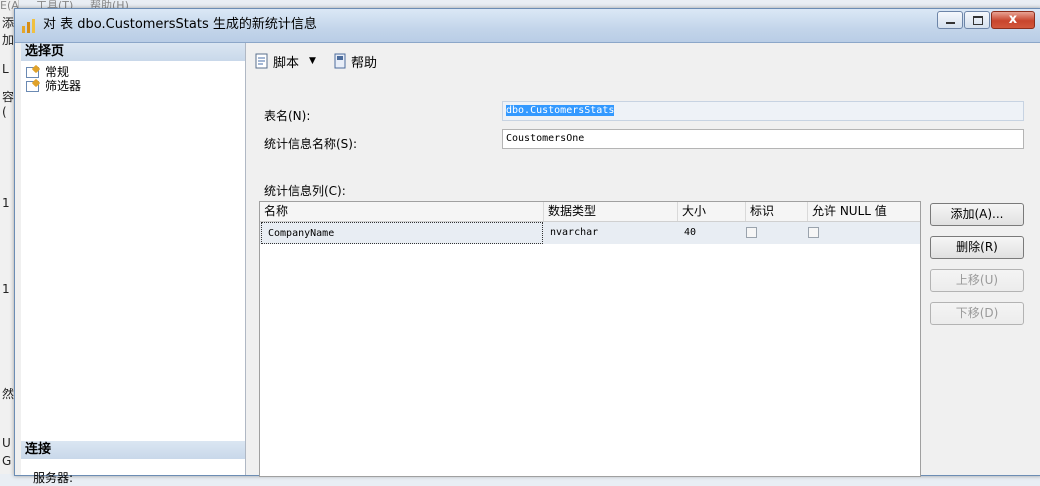 The height and width of the screenshot is (486, 1040). I want to click on minimize-button, so click(950, 20).